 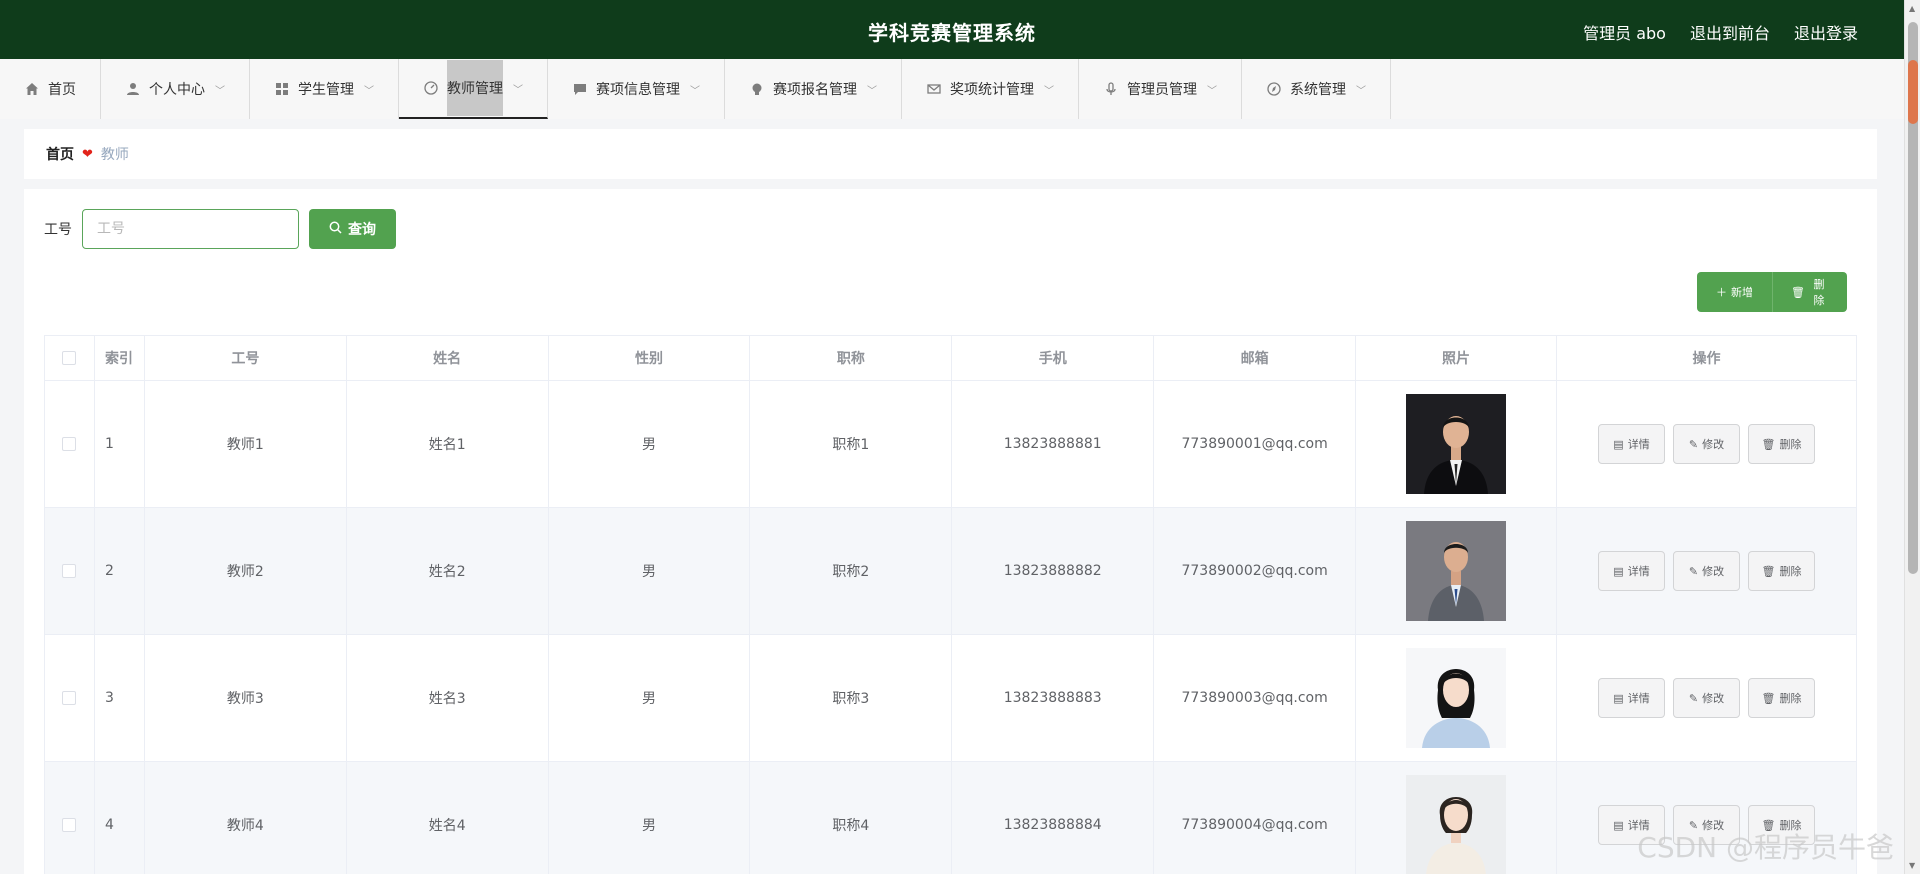 What do you see at coordinates (447, 817) in the screenshot?
I see `cell-name: 姓名4` at bounding box center [447, 817].